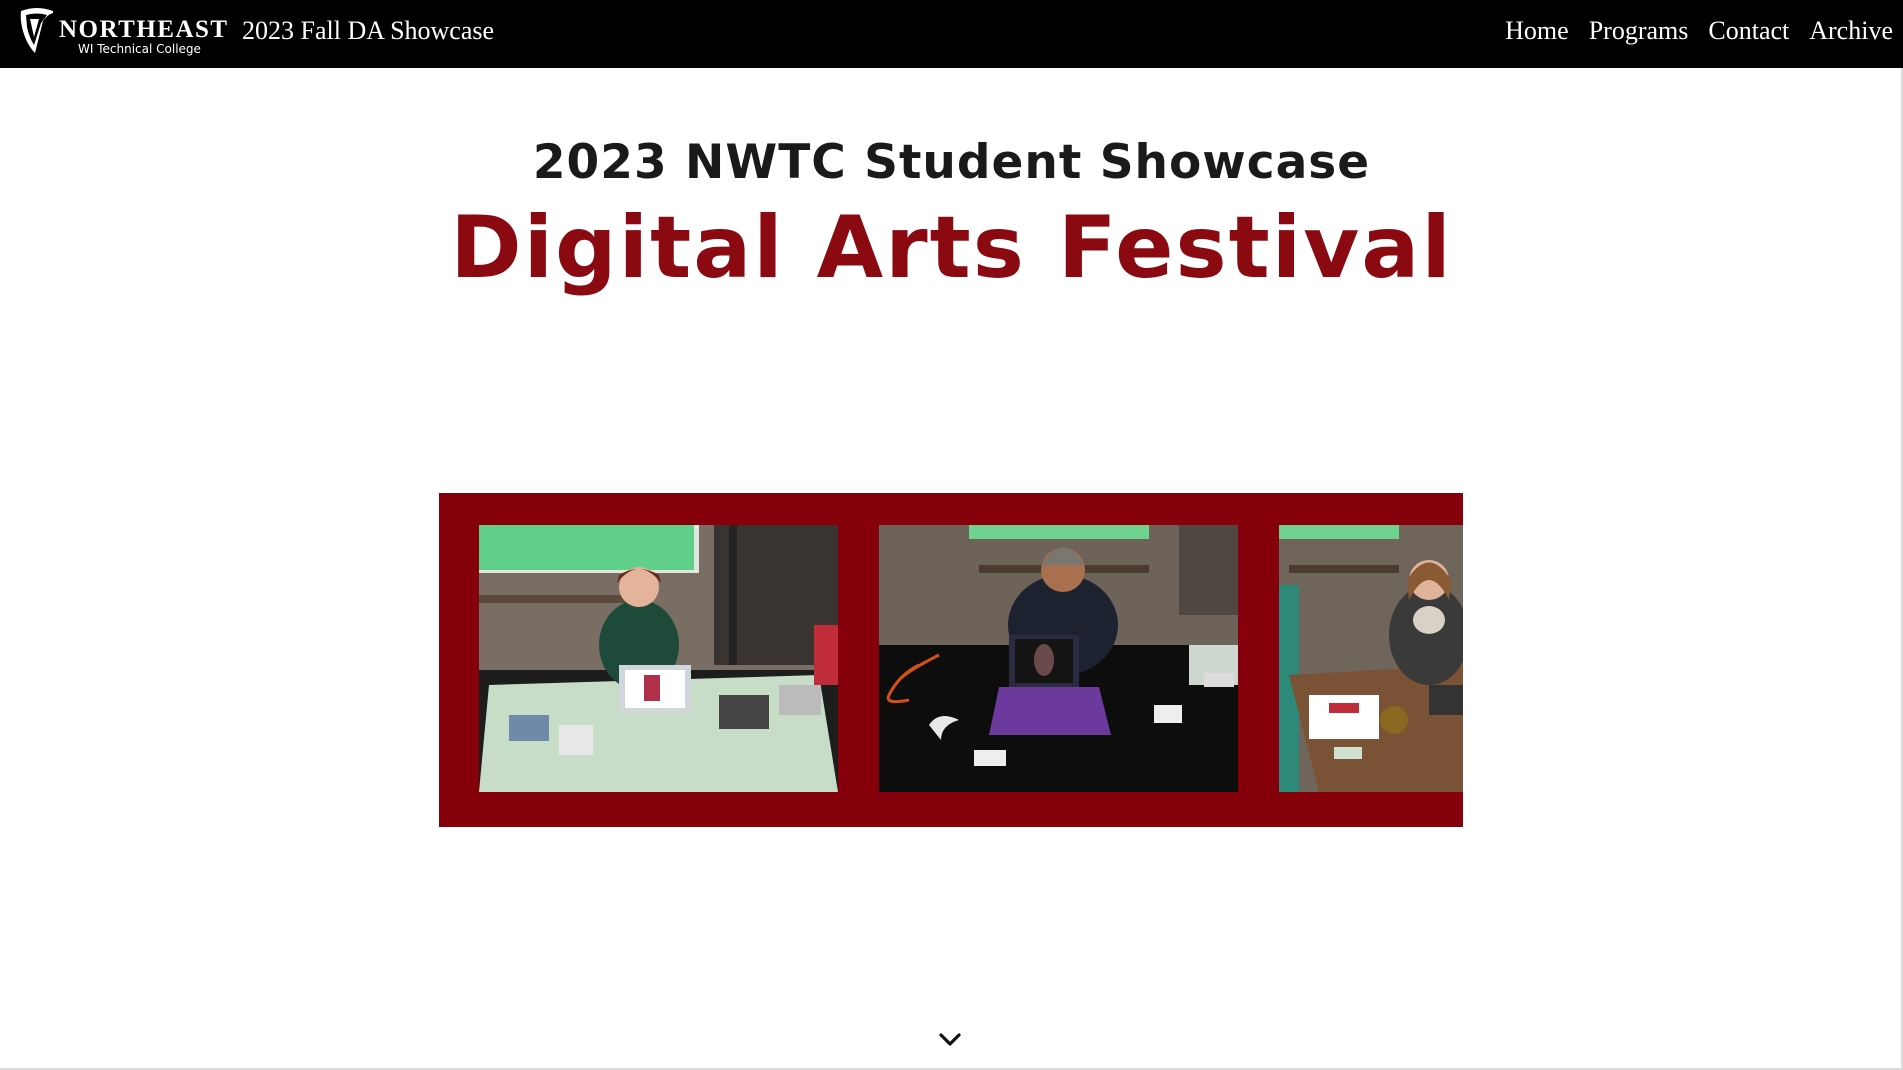 This screenshot has height=1070, width=1903. What do you see at coordinates (1639, 31) in the screenshot?
I see `nav-programs: Programs` at bounding box center [1639, 31].